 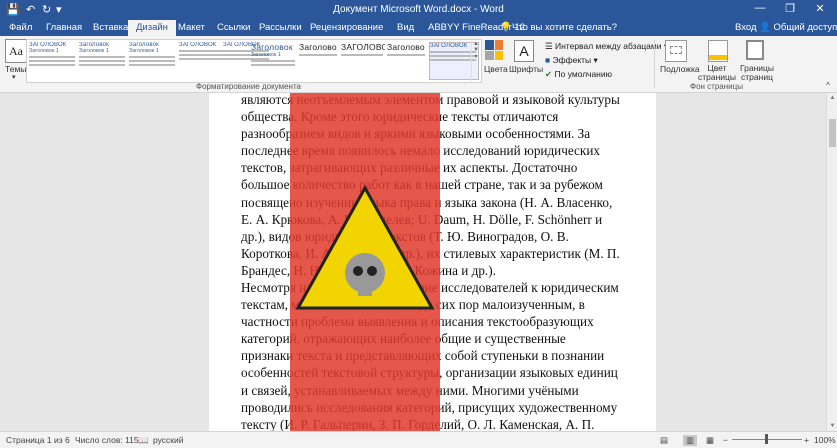 I want to click on fonts-label: Шрифты, so click(x=526, y=69).